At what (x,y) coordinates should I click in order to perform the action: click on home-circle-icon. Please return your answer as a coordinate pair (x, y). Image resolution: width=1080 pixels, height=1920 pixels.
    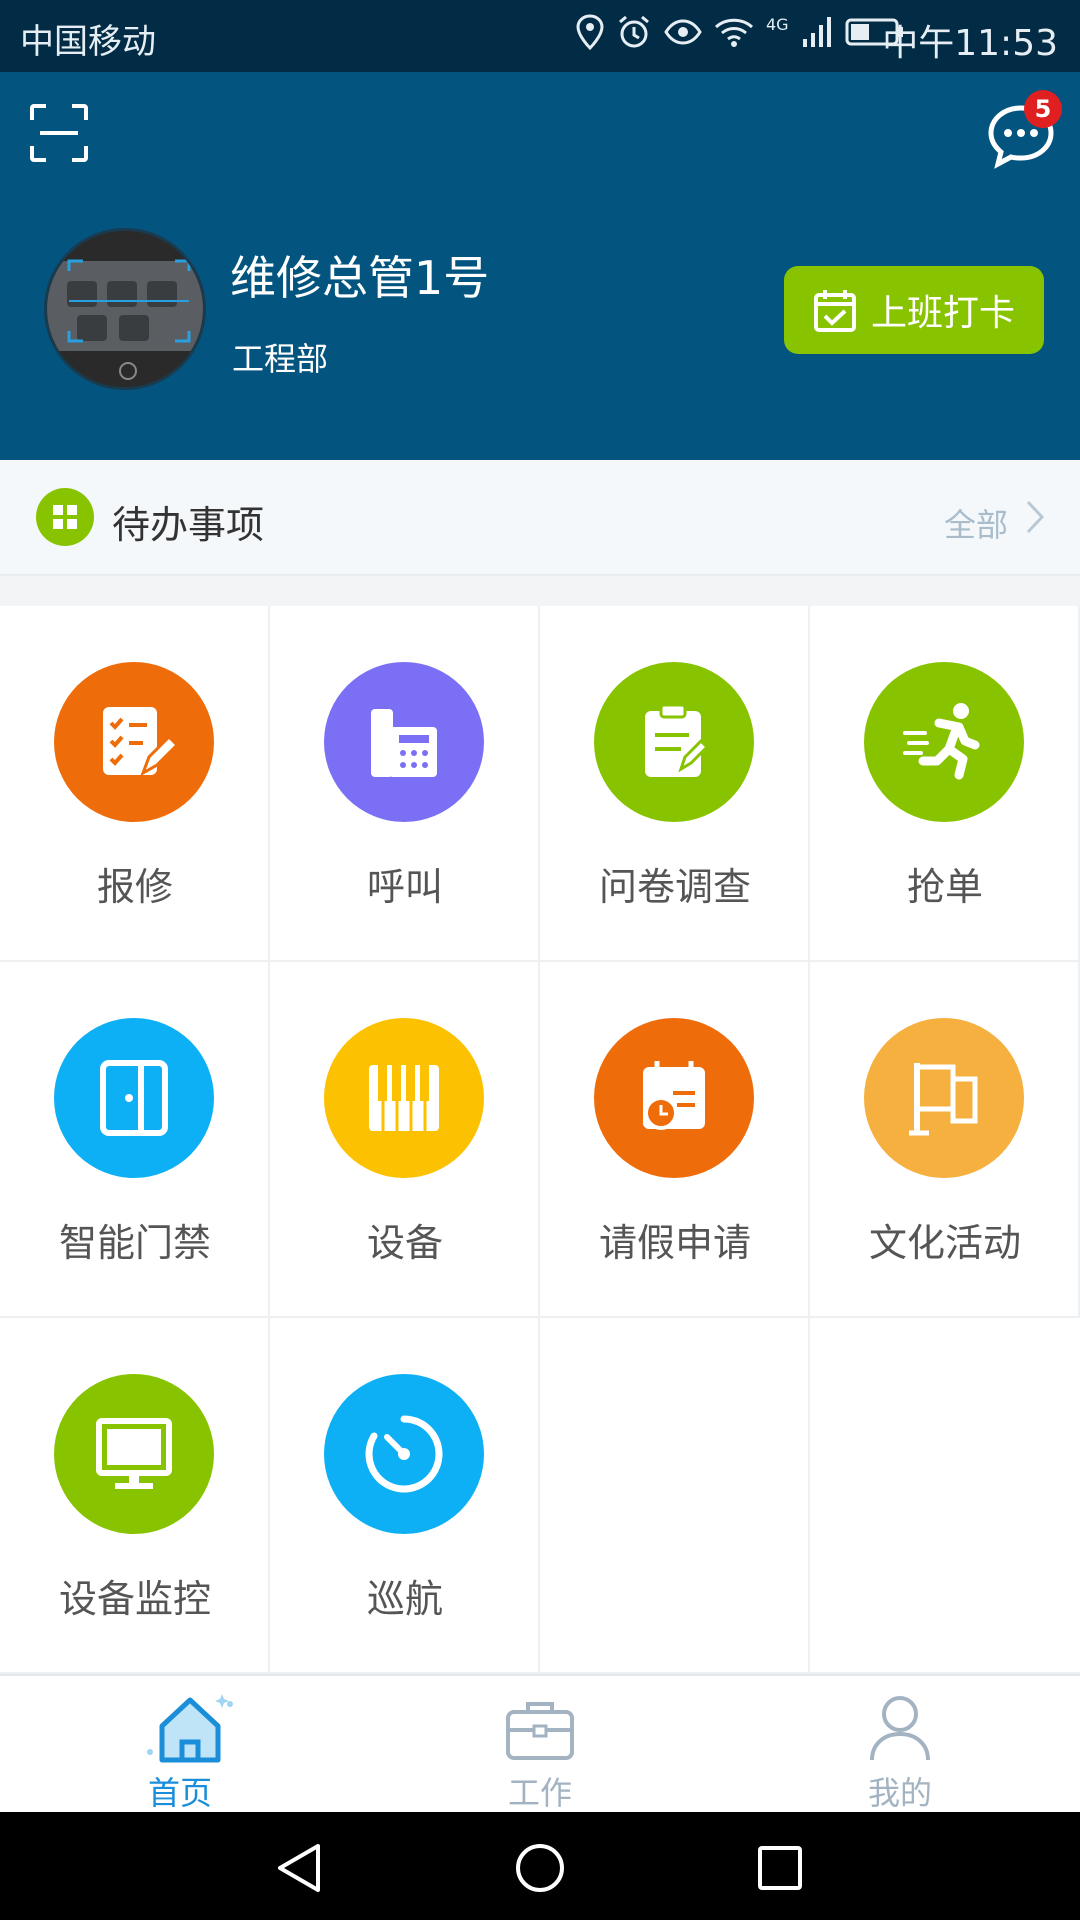
    Looking at the image, I should click on (540, 1868).